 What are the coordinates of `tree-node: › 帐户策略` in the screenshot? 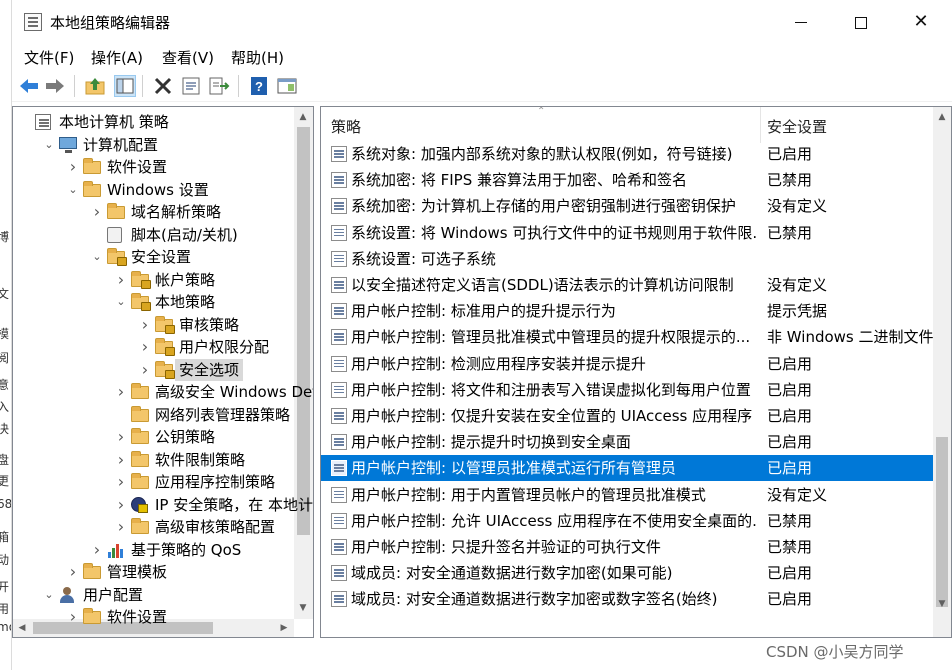 It's located at (153, 280).